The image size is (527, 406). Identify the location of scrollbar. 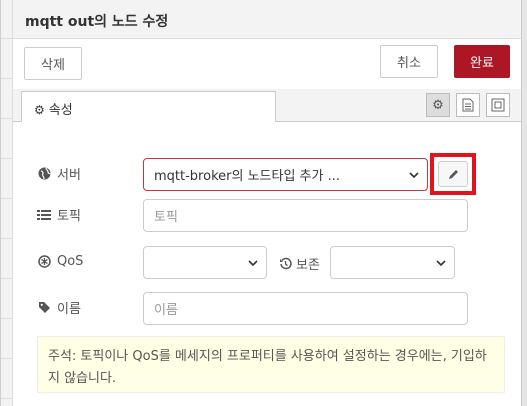
(524, 203).